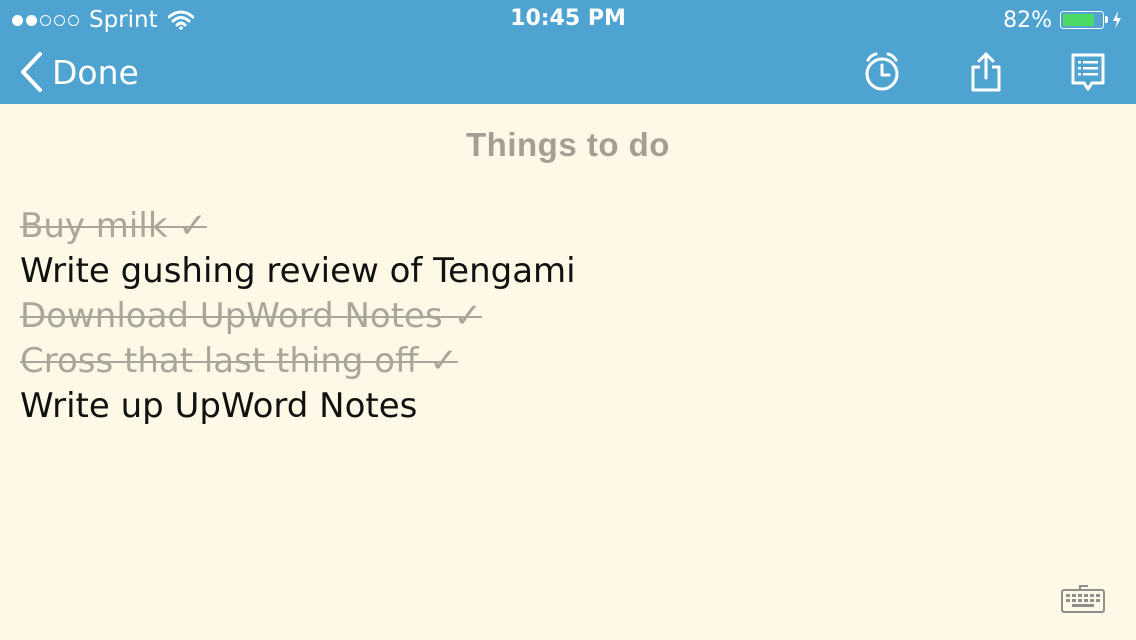  I want to click on done-back-button: Done, so click(78, 72).